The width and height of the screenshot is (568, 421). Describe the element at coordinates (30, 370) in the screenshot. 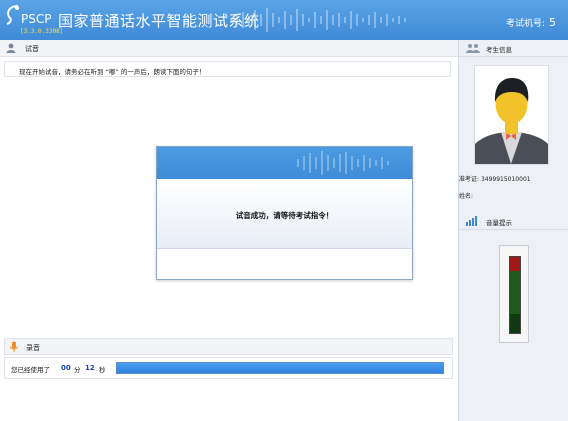

I see `elapsed-prefix: 您已经使用了` at that location.